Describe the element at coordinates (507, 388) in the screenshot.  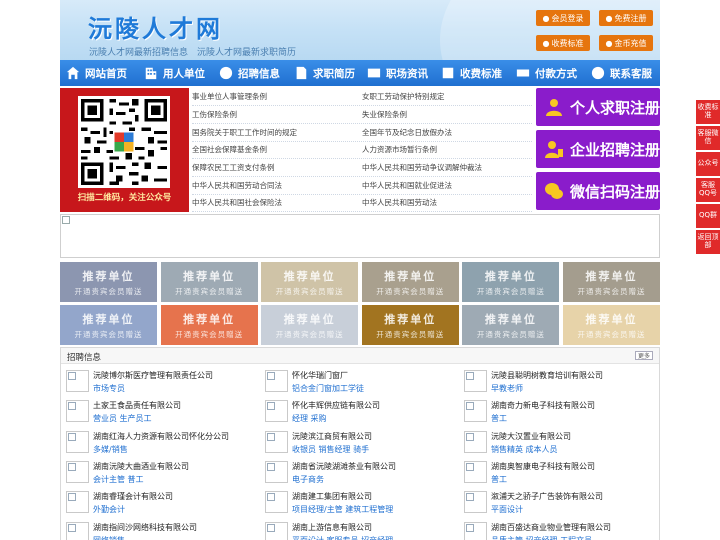
I see `job-positions: 早教老师` at that location.